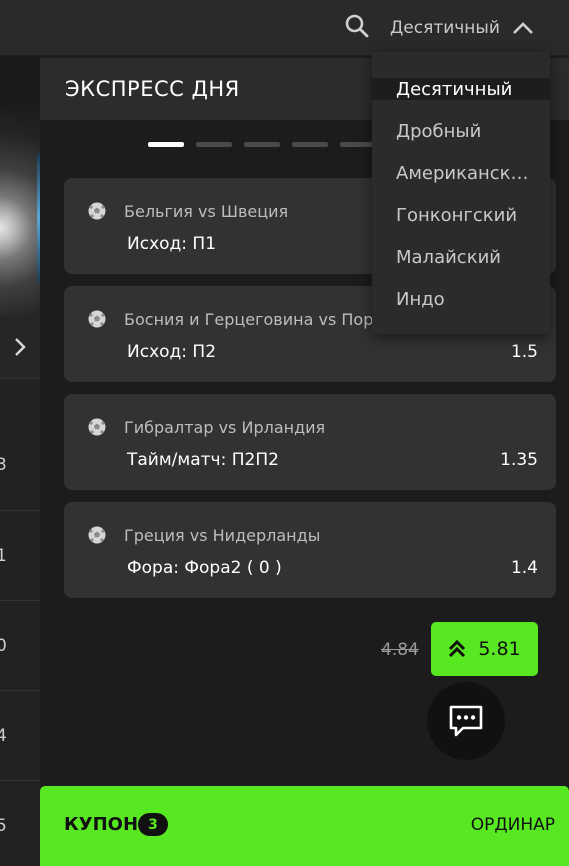  What do you see at coordinates (461, 299) in the screenshot?
I see `dropdown-option-indo: Индо` at bounding box center [461, 299].